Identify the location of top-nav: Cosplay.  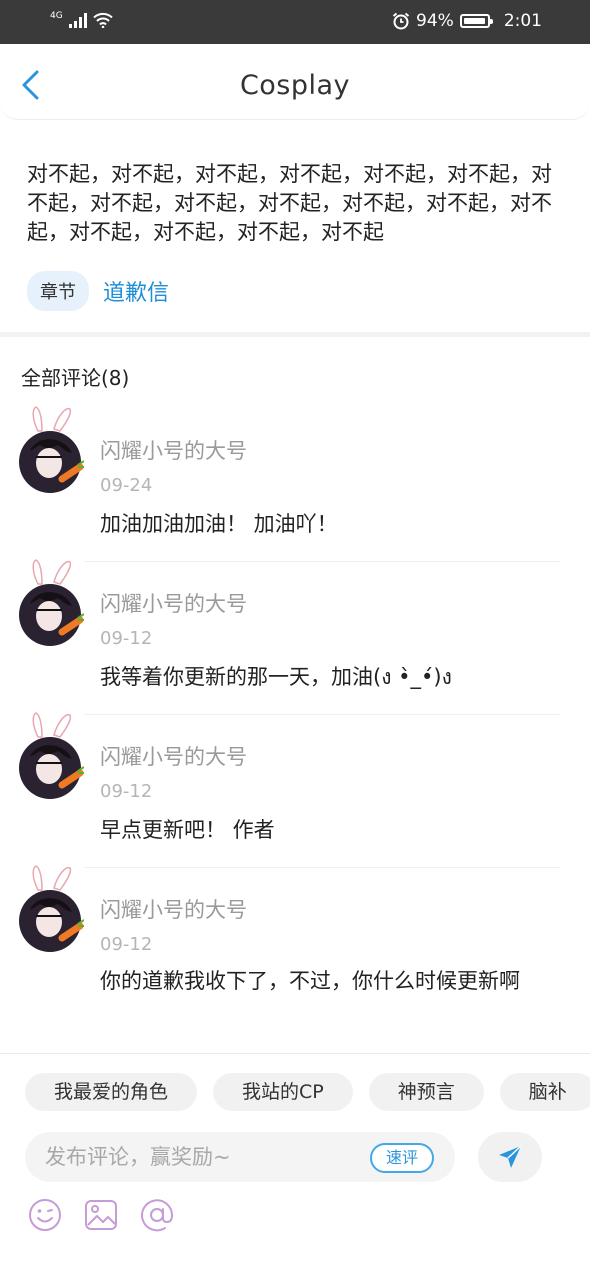
(295, 82).